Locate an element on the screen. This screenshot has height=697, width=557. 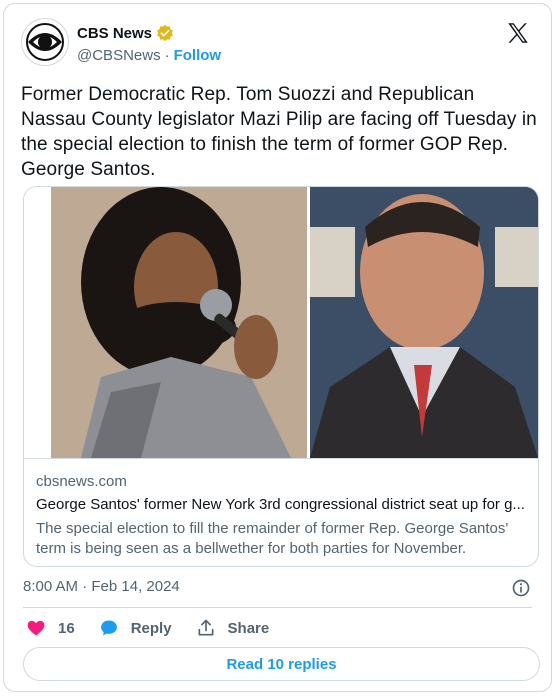
avatar is located at coordinates (45, 42).